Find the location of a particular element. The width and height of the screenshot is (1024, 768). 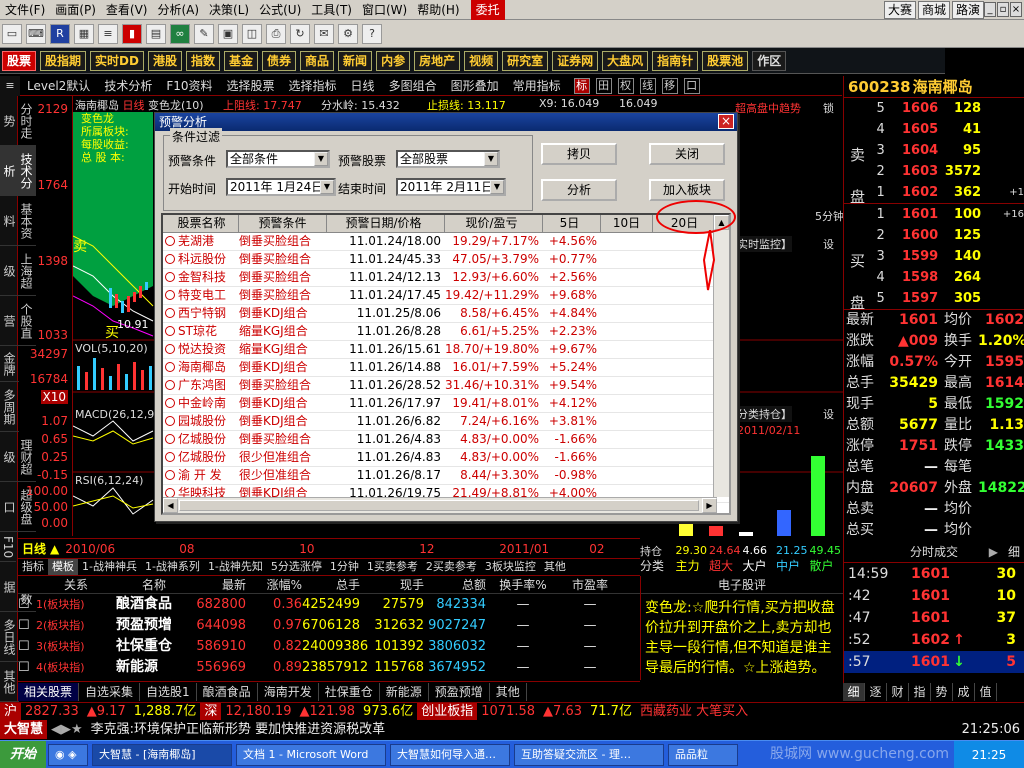

trade-row: :47 1601 37 is located at coordinates (934, 618).